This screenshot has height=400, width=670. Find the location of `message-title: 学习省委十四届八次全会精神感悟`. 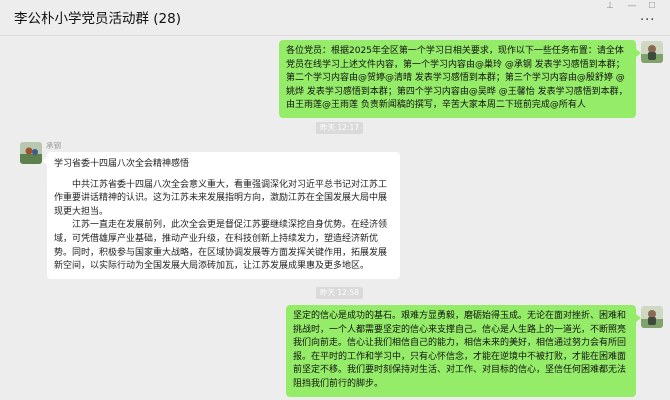

message-title: 学习省委十四届八次全会精神感悟 is located at coordinates (122, 164).